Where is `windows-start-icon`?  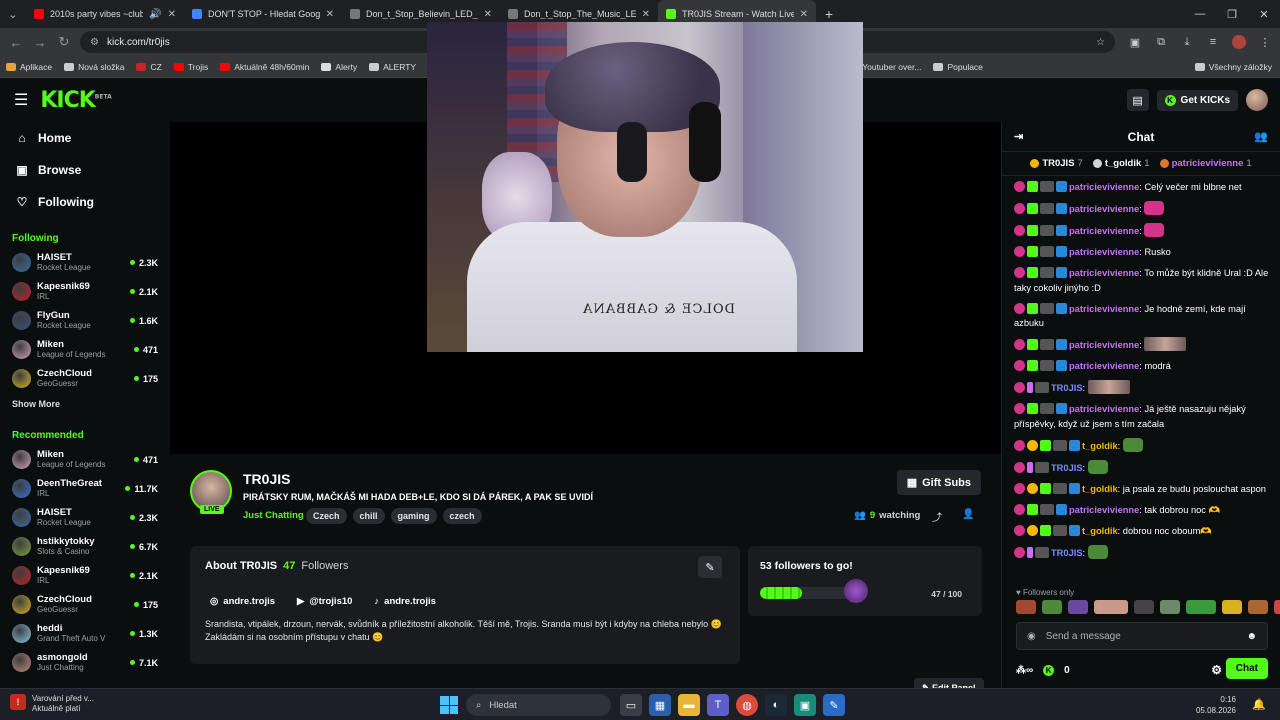
windows-start-icon is located at coordinates (449, 705).